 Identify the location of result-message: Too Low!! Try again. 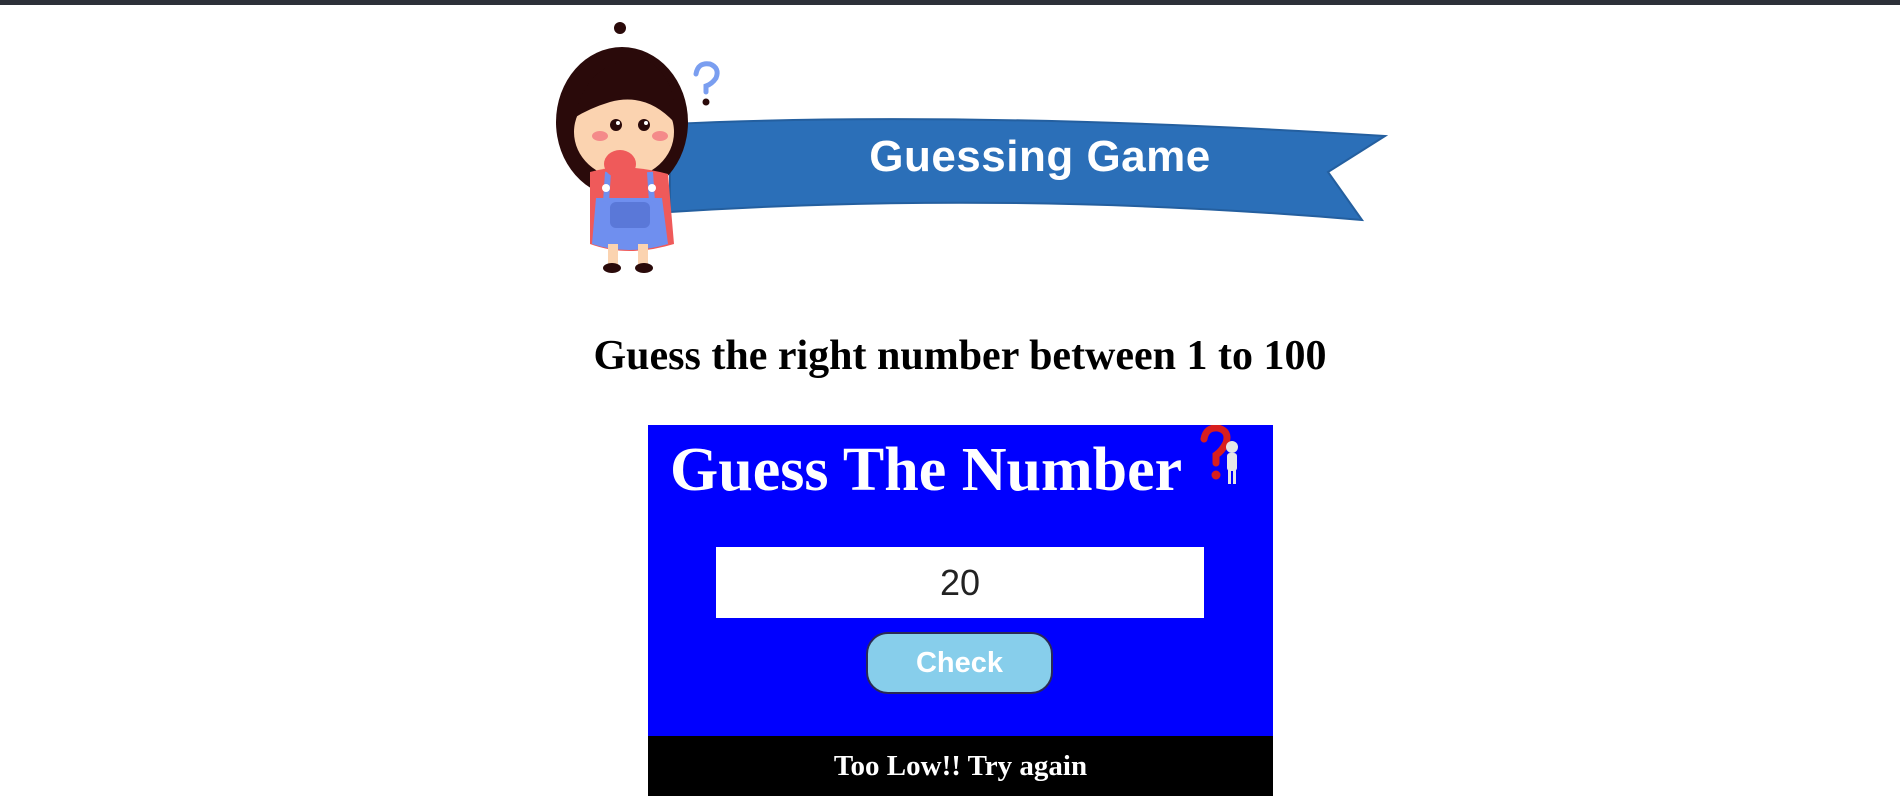
(960, 766).